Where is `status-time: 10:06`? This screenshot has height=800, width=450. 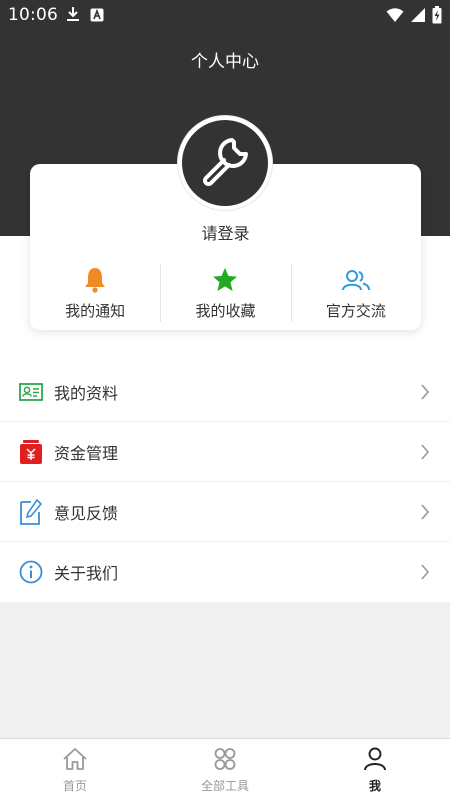 status-time: 10:06 is located at coordinates (33, 15).